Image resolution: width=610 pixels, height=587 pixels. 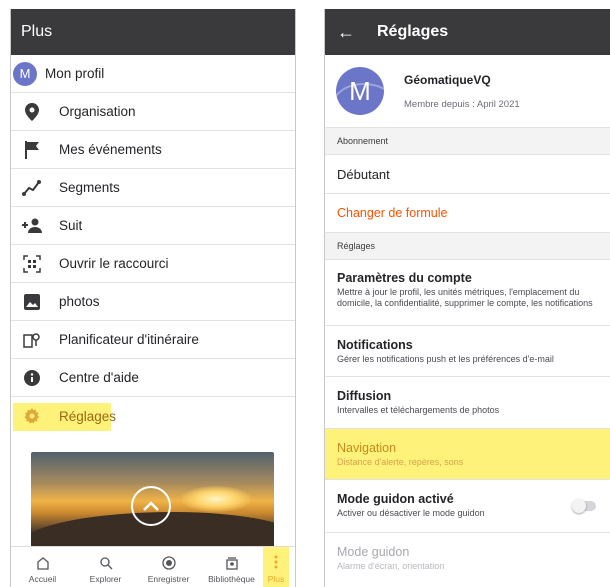 I want to click on profile-name: GéomatiqueVQ, so click(x=447, y=79).